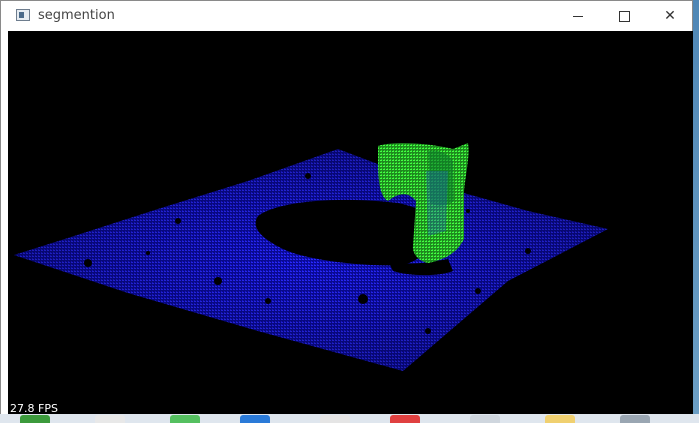 The height and width of the screenshot is (423, 699). Describe the element at coordinates (76, 15) in the screenshot. I see `window-title: segmention` at that location.